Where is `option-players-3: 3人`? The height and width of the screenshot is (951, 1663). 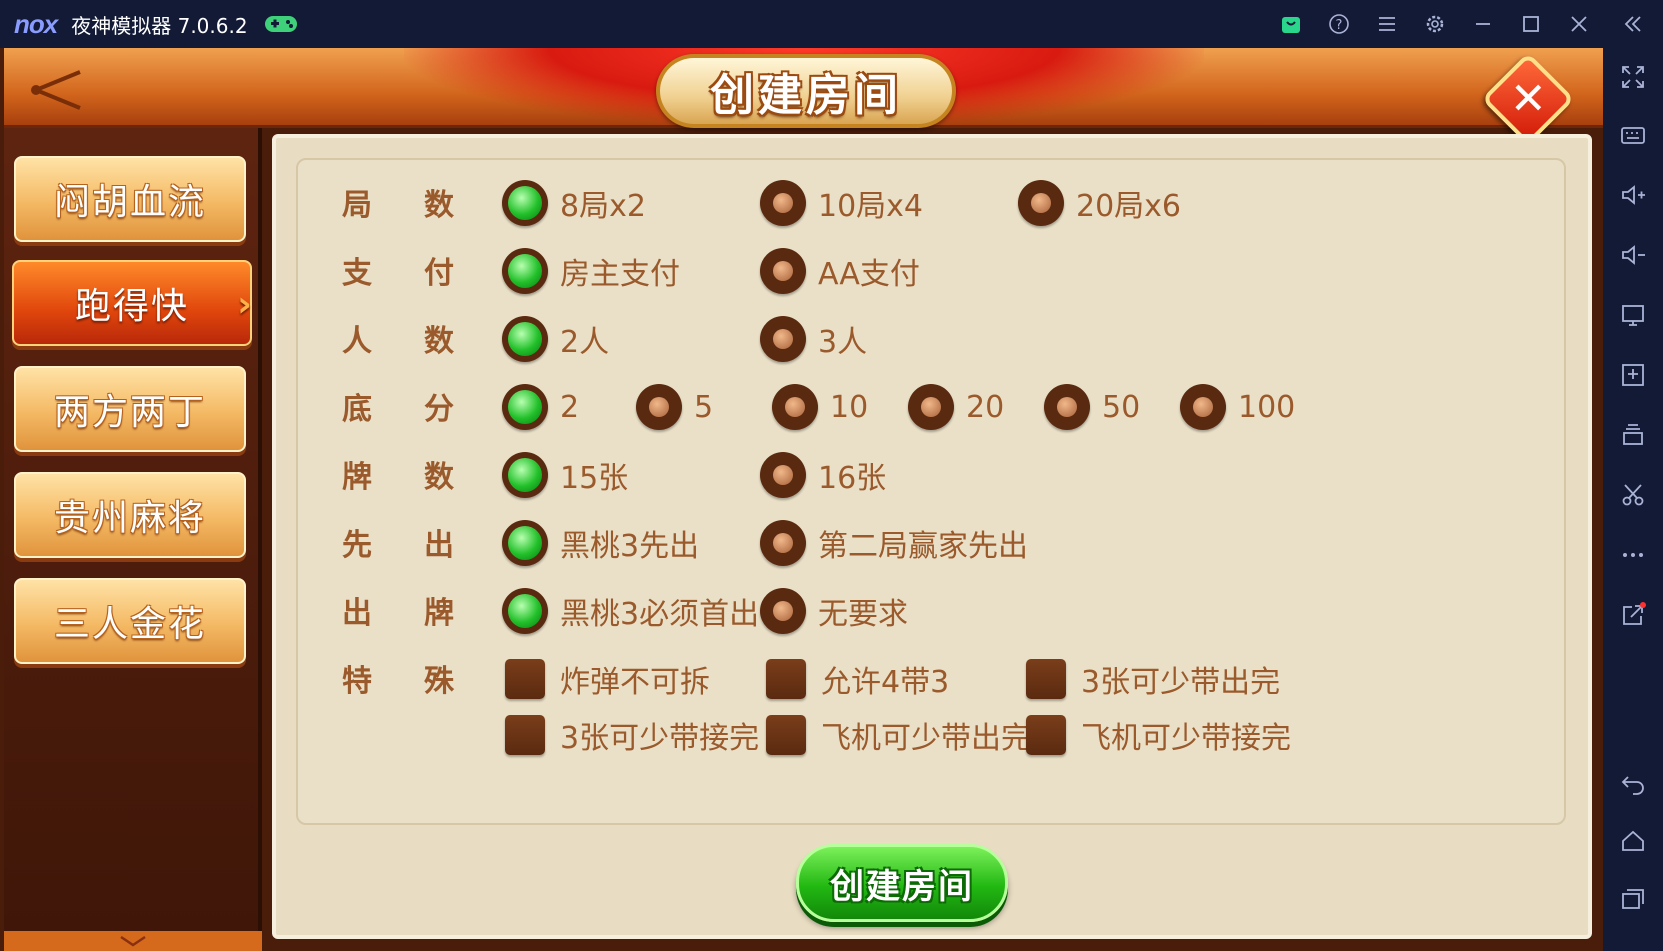
option-players-3: 3人 is located at coordinates (813, 339).